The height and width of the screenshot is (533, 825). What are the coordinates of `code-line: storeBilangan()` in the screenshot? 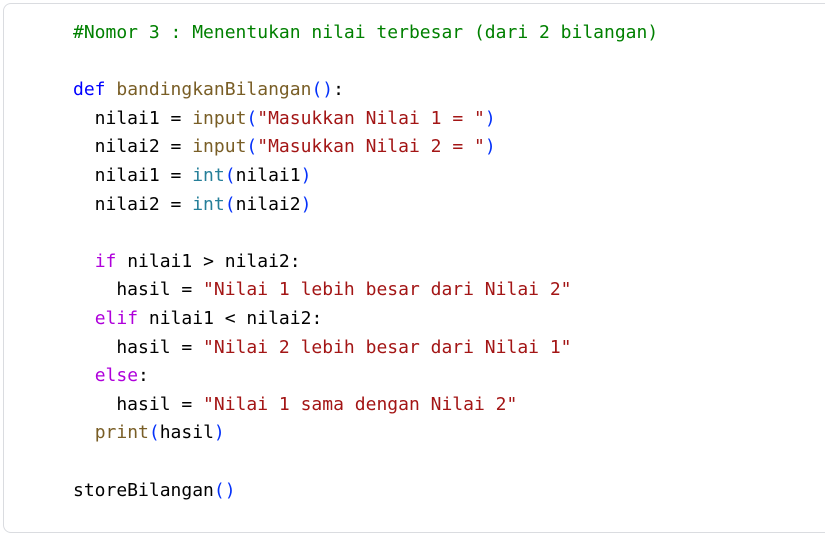 It's located at (365, 491).